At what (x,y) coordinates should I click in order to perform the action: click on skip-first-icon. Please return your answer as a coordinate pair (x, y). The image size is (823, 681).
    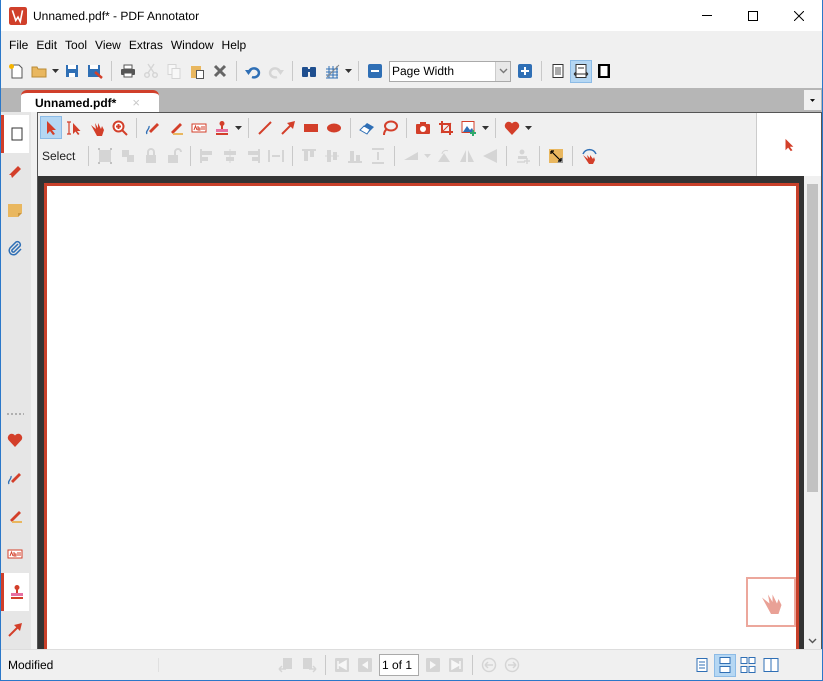
    Looking at the image, I should click on (342, 665).